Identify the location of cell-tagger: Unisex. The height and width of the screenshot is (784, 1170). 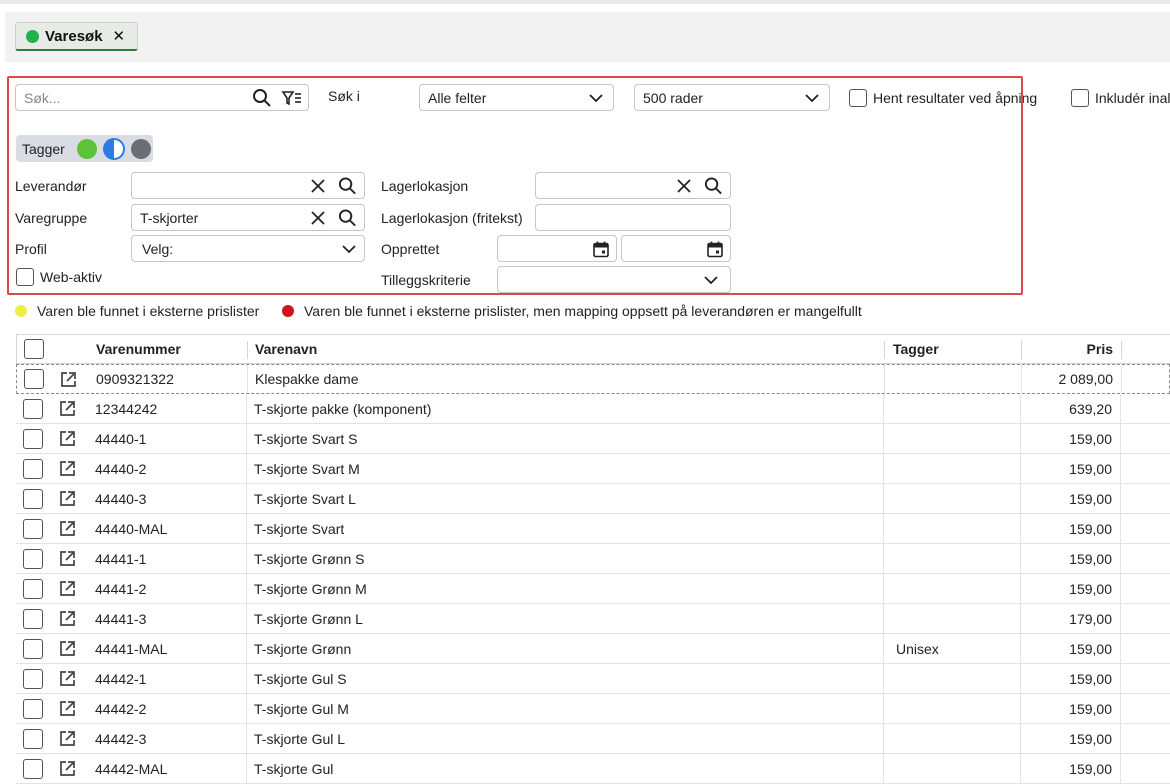
(917, 648).